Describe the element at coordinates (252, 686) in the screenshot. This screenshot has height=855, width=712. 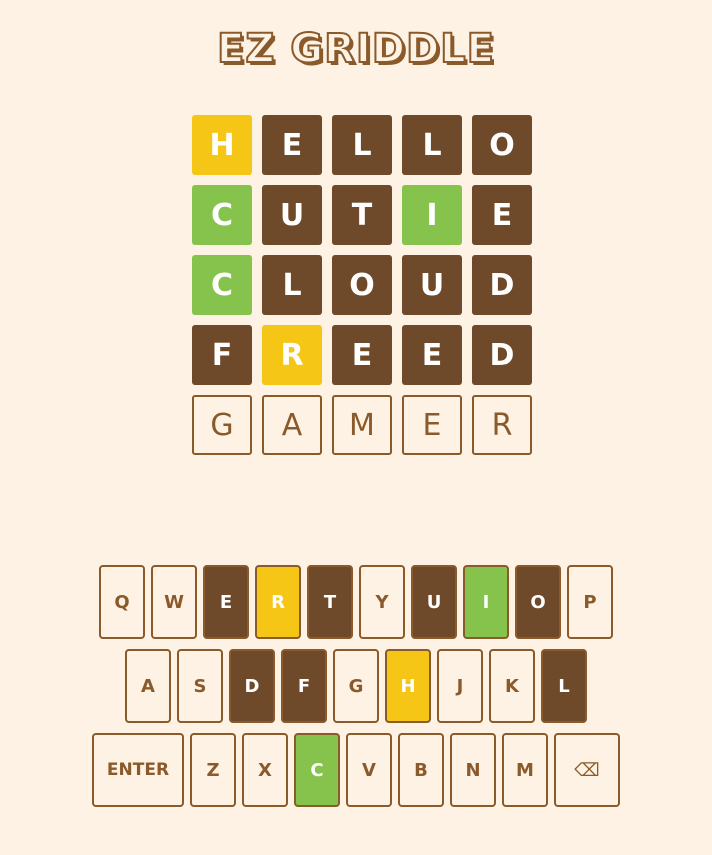
I see `key-d: D` at that location.